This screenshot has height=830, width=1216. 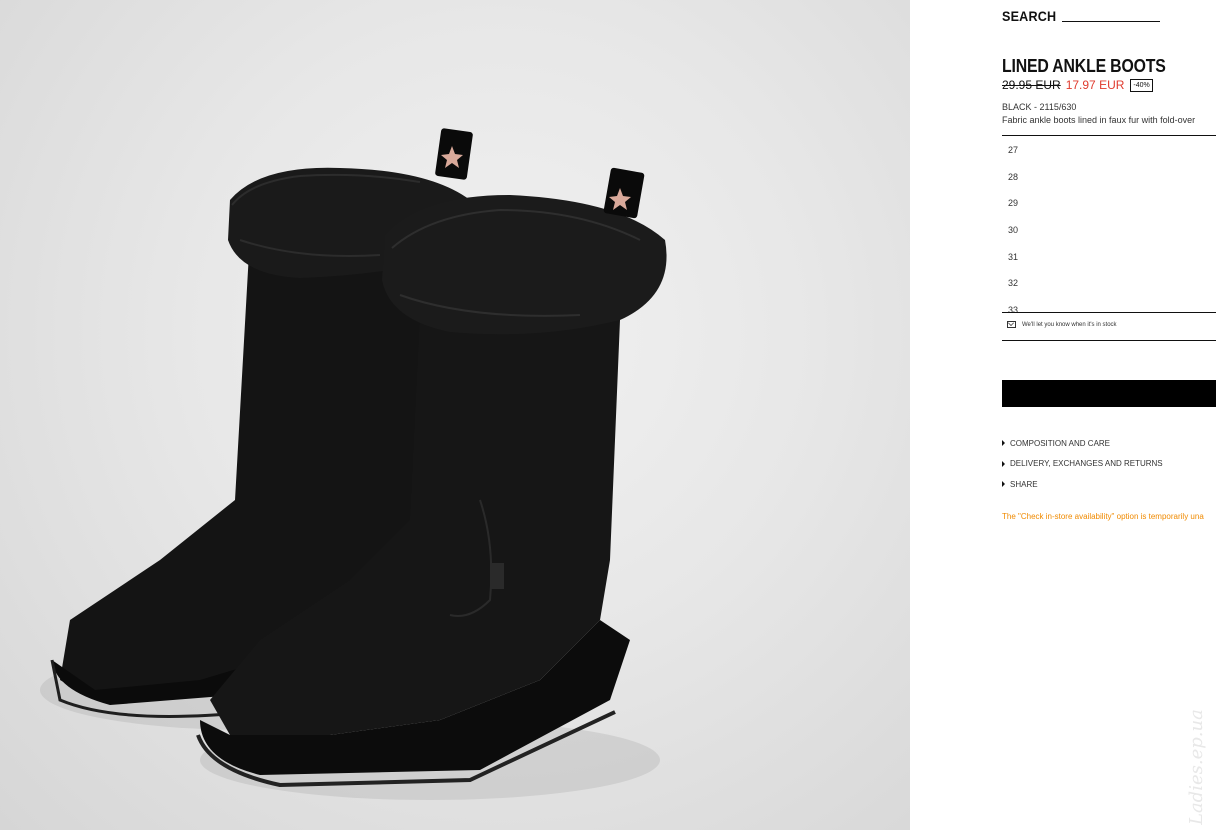 What do you see at coordinates (1082, 484) in the screenshot?
I see `accordion-share: SHARE` at bounding box center [1082, 484].